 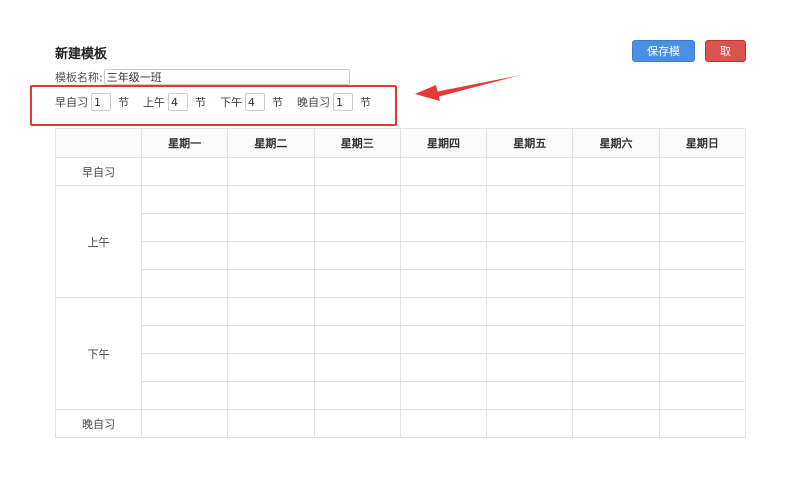 I want to click on save-template-button: 保存模板, so click(x=663, y=60).